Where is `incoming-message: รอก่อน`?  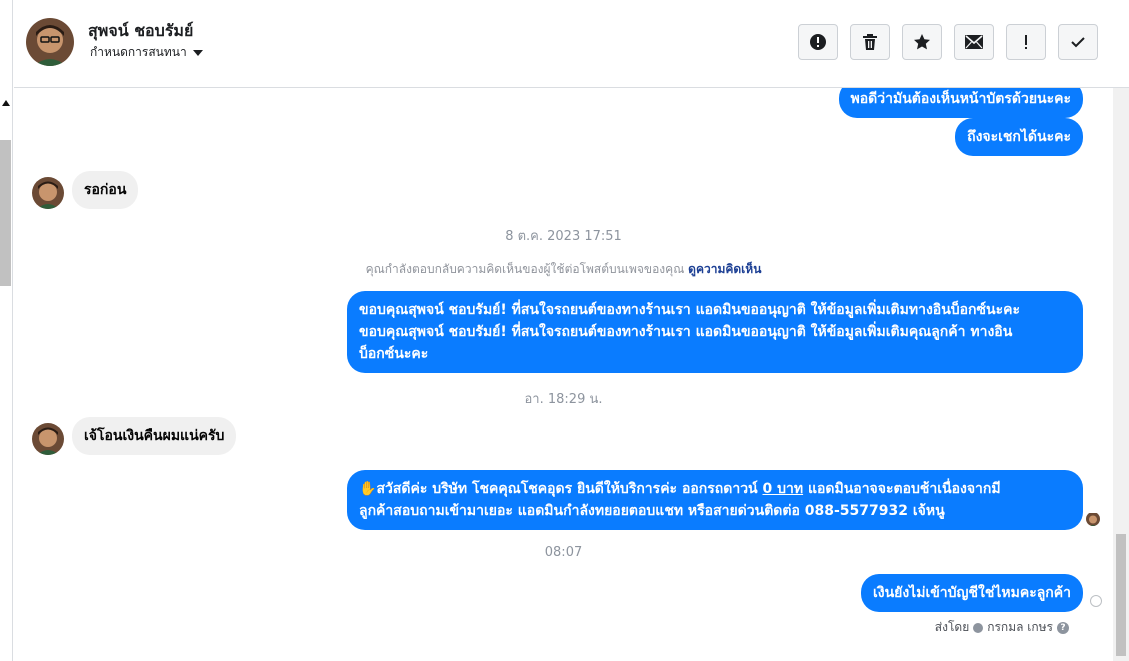
incoming-message: รอก่อน is located at coordinates (105, 190).